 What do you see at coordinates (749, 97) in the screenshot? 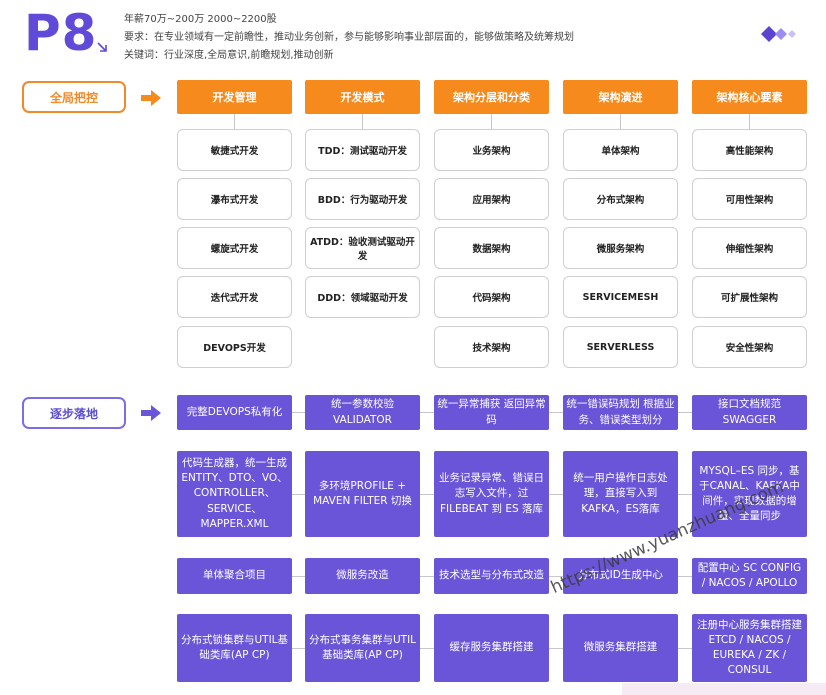
I see `column-header: 架构核心要素` at bounding box center [749, 97].